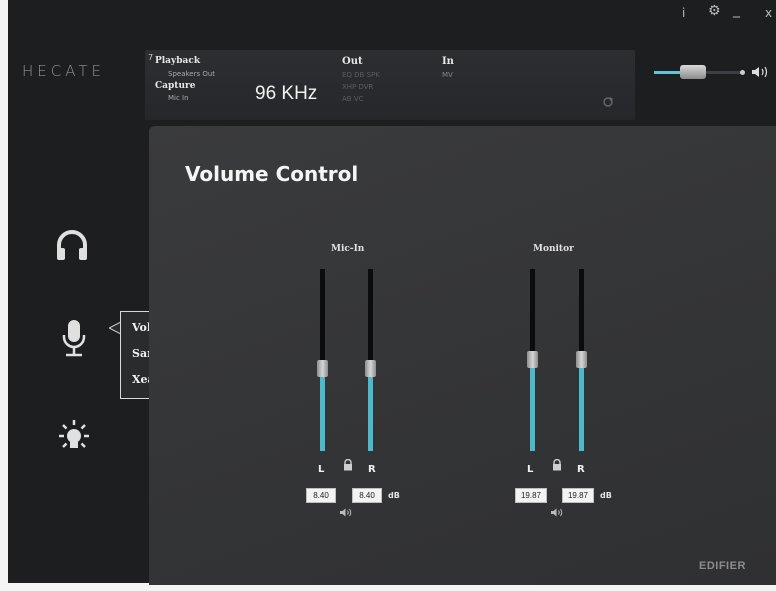 This screenshot has width=776, height=591. Describe the element at coordinates (178, 98) in the screenshot. I see `capture-device: Mic In` at that location.